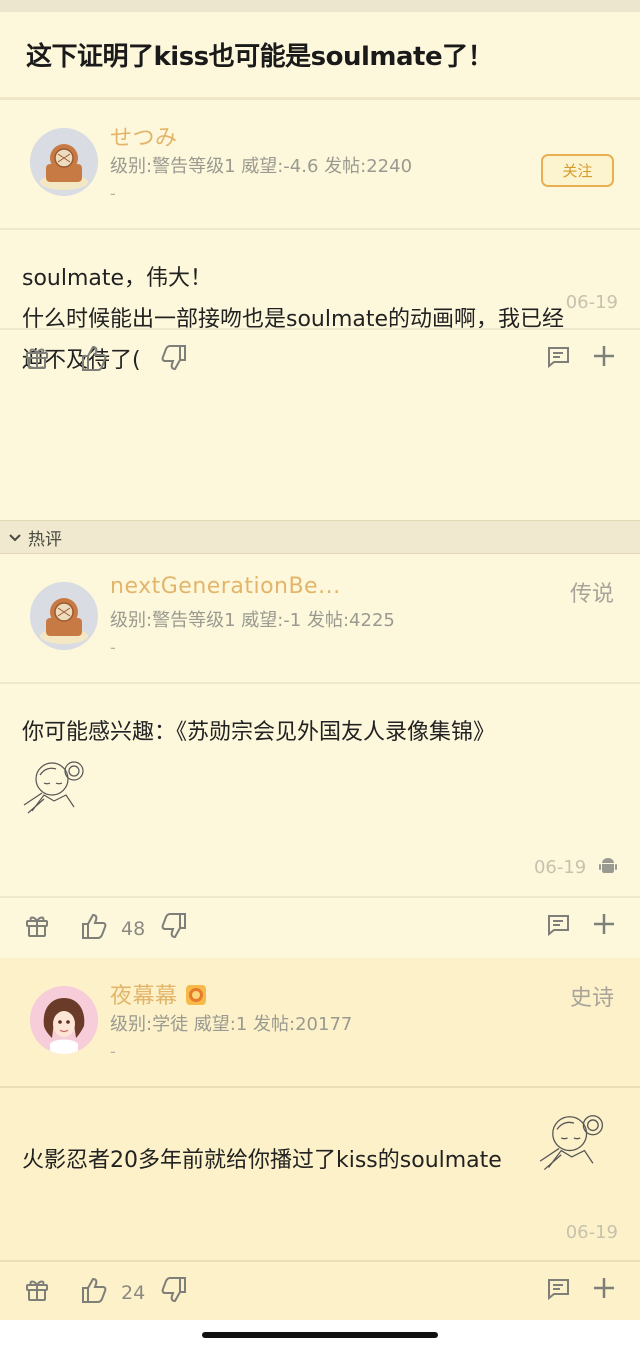  What do you see at coordinates (252, 620) in the screenshot?
I see `user-meta: 级别:警告等级1 威望:-1 发帖:4225` at bounding box center [252, 620].